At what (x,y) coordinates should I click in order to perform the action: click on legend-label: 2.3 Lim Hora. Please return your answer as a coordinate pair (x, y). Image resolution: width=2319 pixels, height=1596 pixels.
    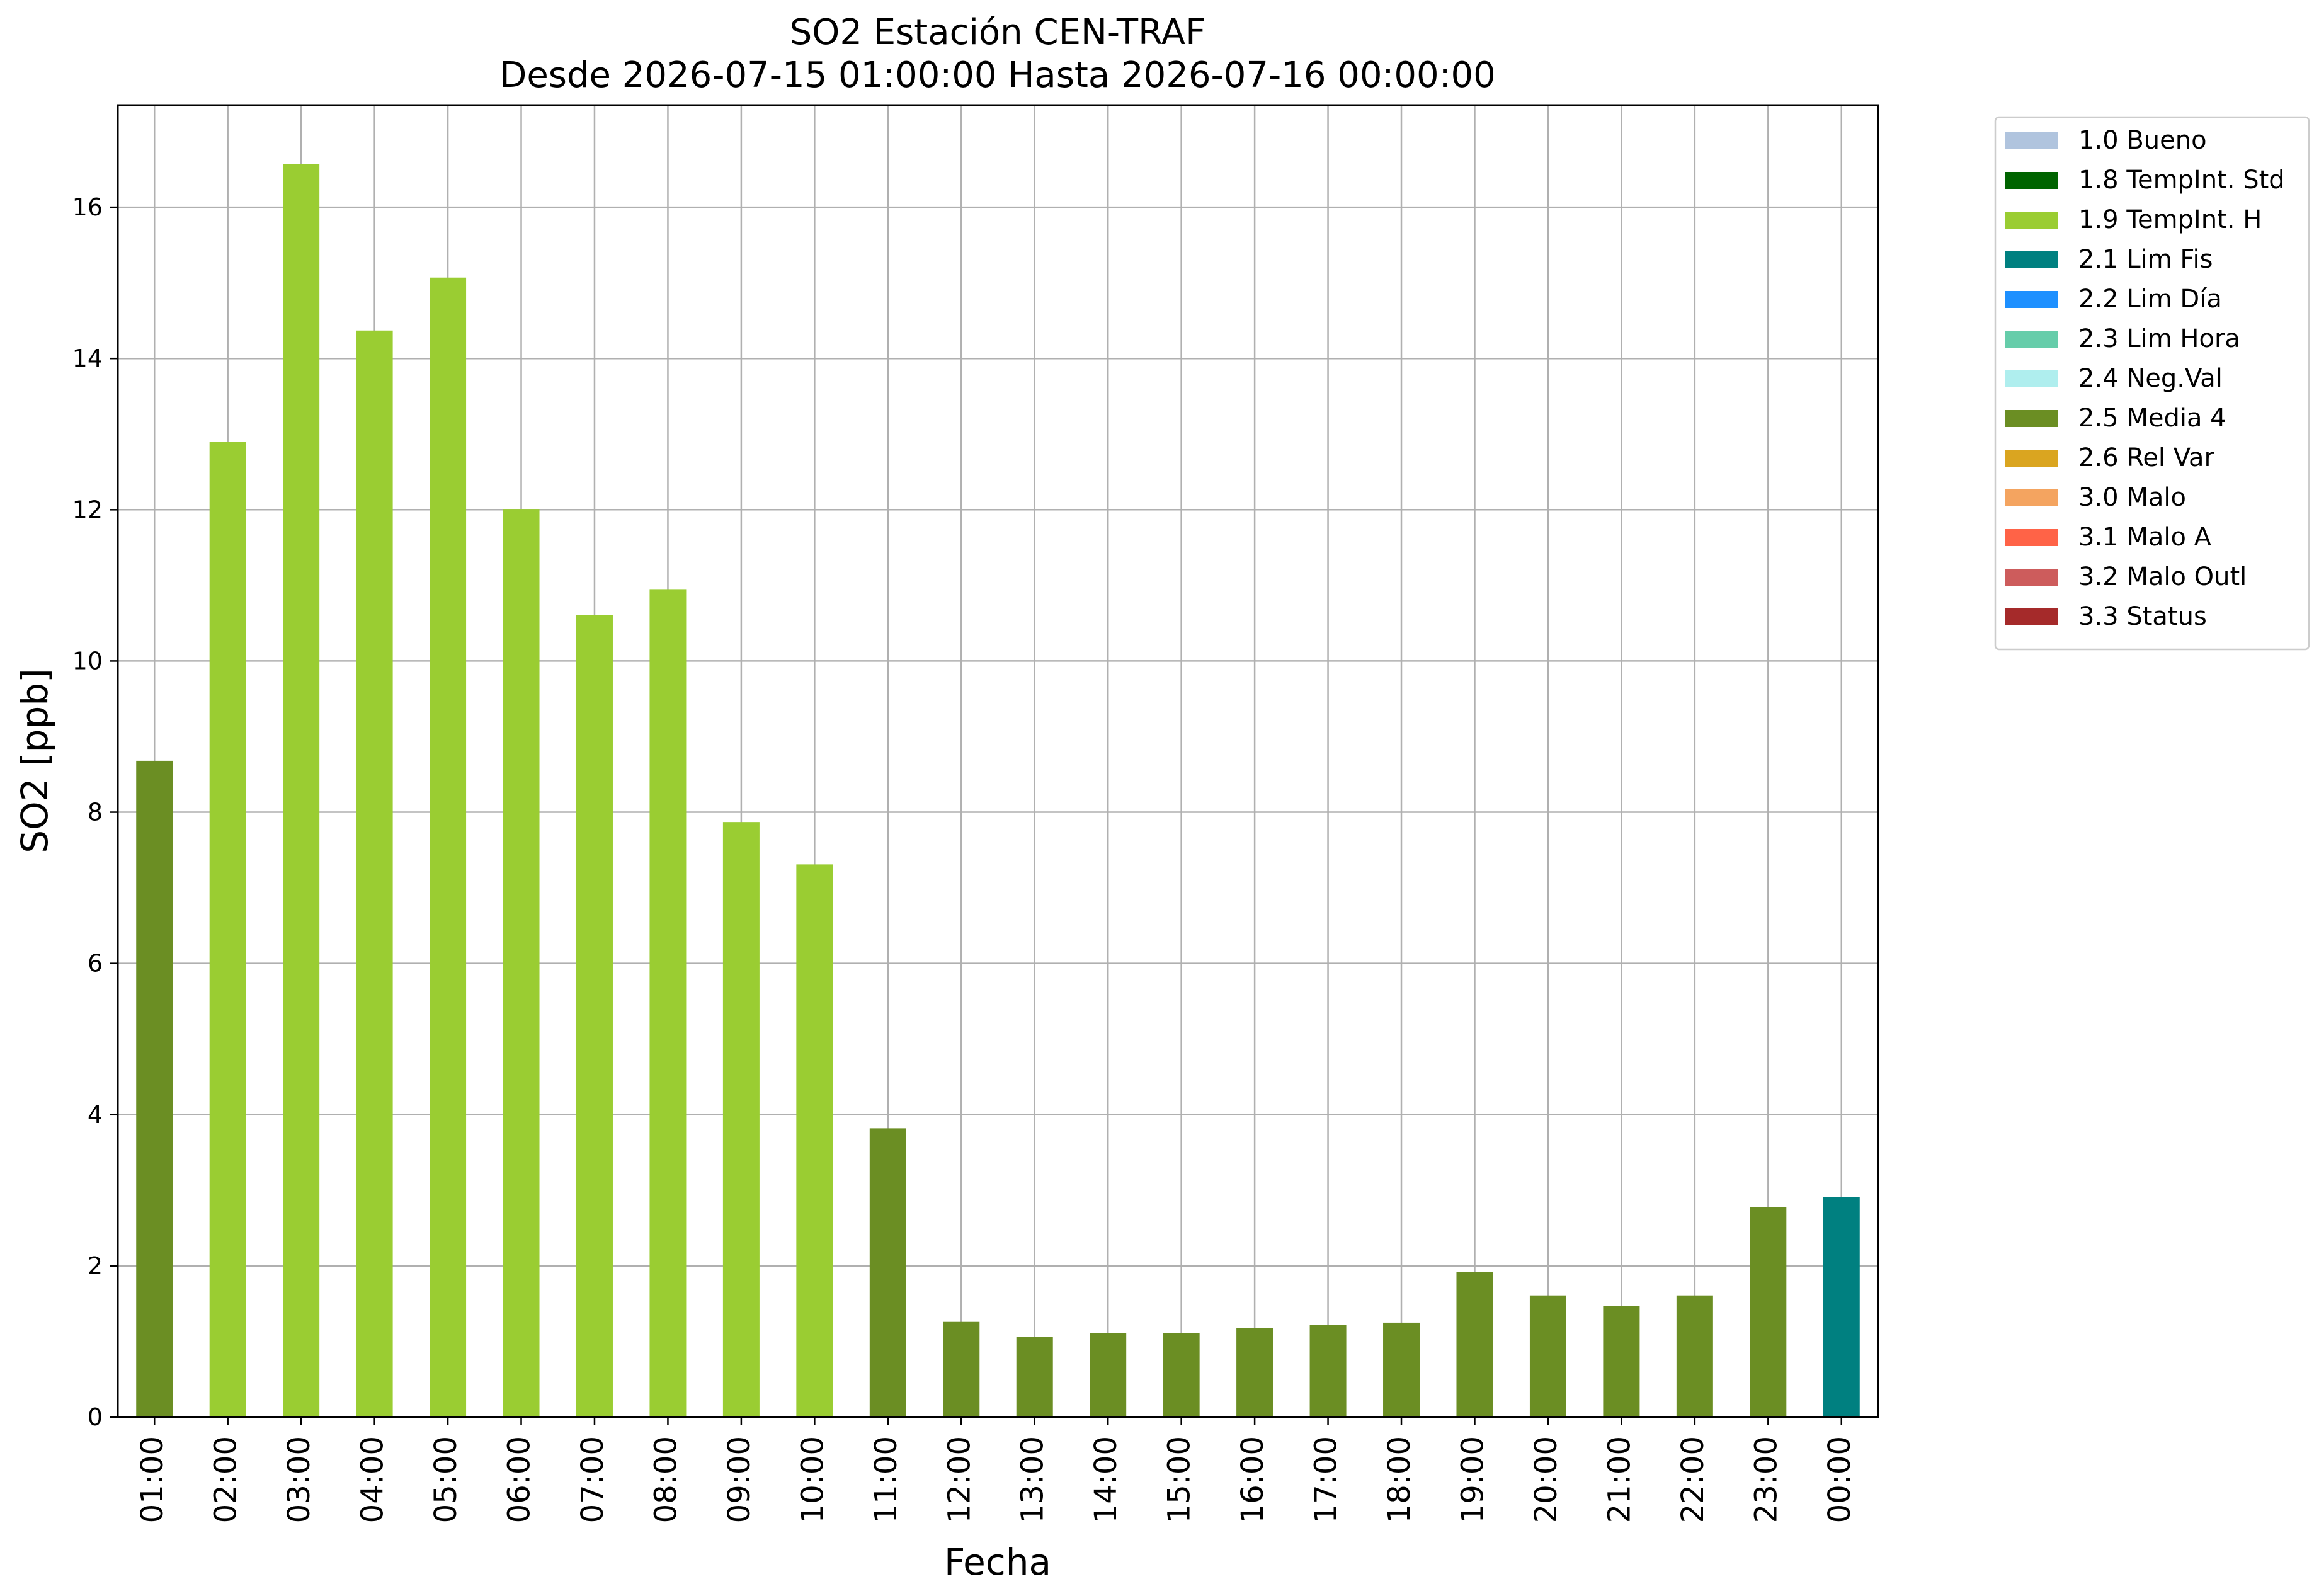
    Looking at the image, I should click on (2159, 338).